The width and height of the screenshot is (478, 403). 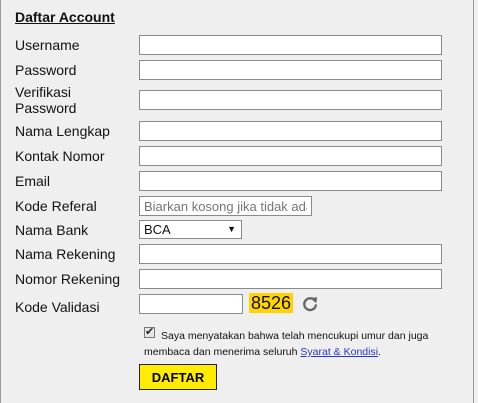 I want to click on email-input, so click(x=290, y=181).